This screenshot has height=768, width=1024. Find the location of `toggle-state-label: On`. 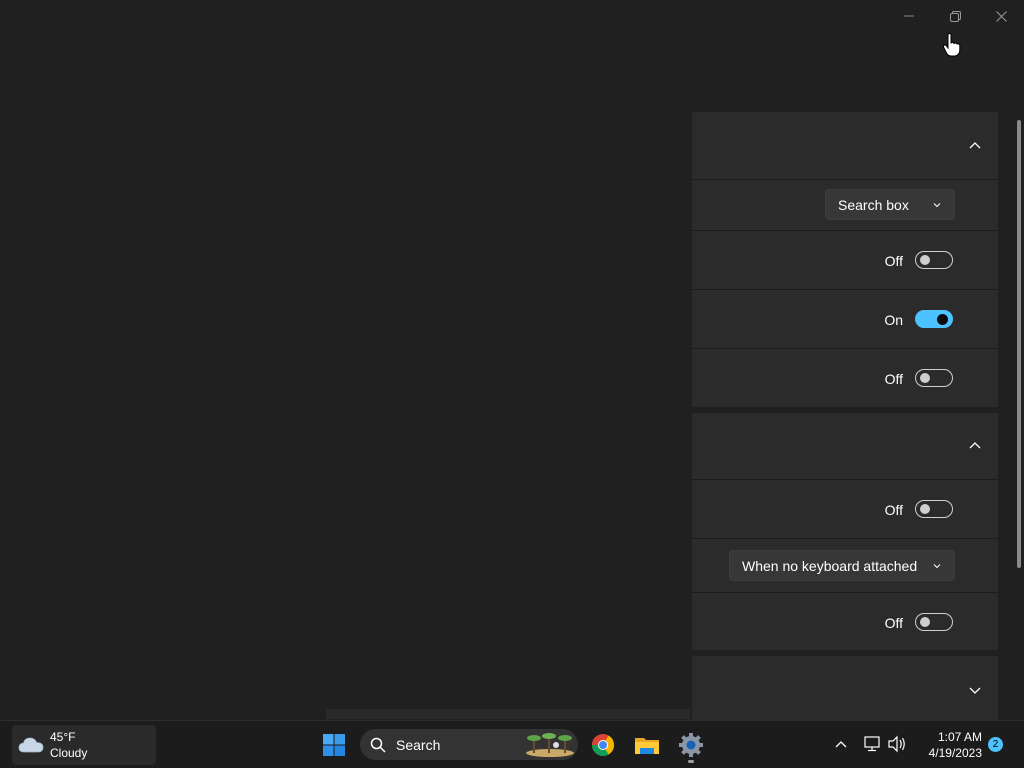

toggle-state-label: On is located at coordinates (893, 320).